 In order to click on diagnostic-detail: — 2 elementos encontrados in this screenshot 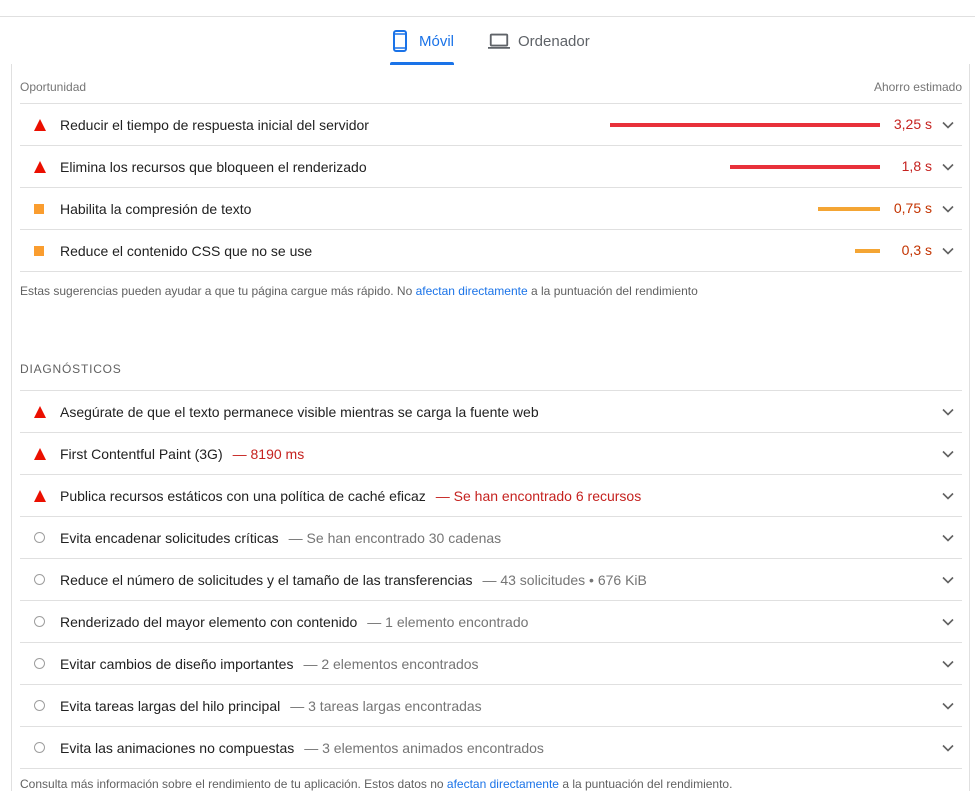, I will do `click(391, 663)`.